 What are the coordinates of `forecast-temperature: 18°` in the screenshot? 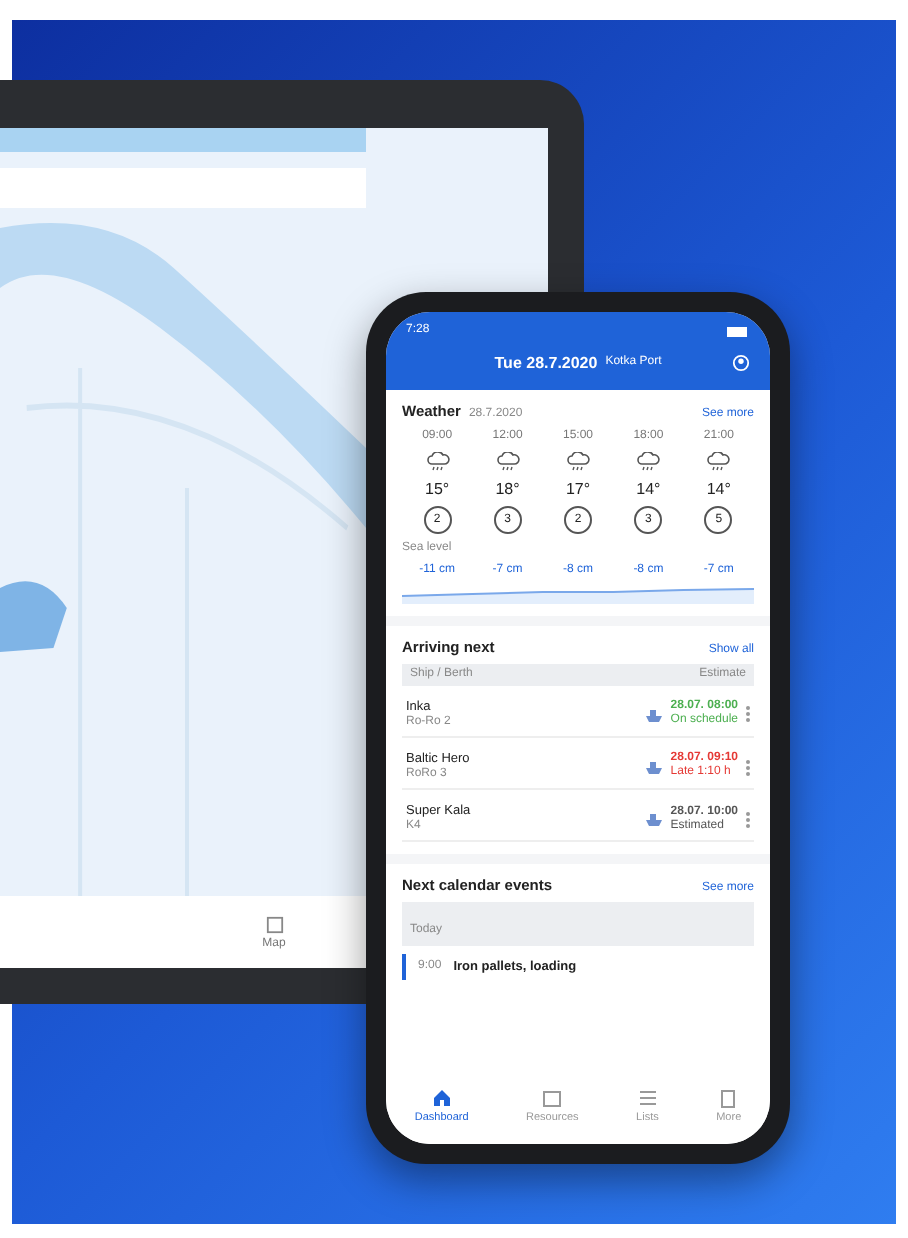 It's located at (507, 489).